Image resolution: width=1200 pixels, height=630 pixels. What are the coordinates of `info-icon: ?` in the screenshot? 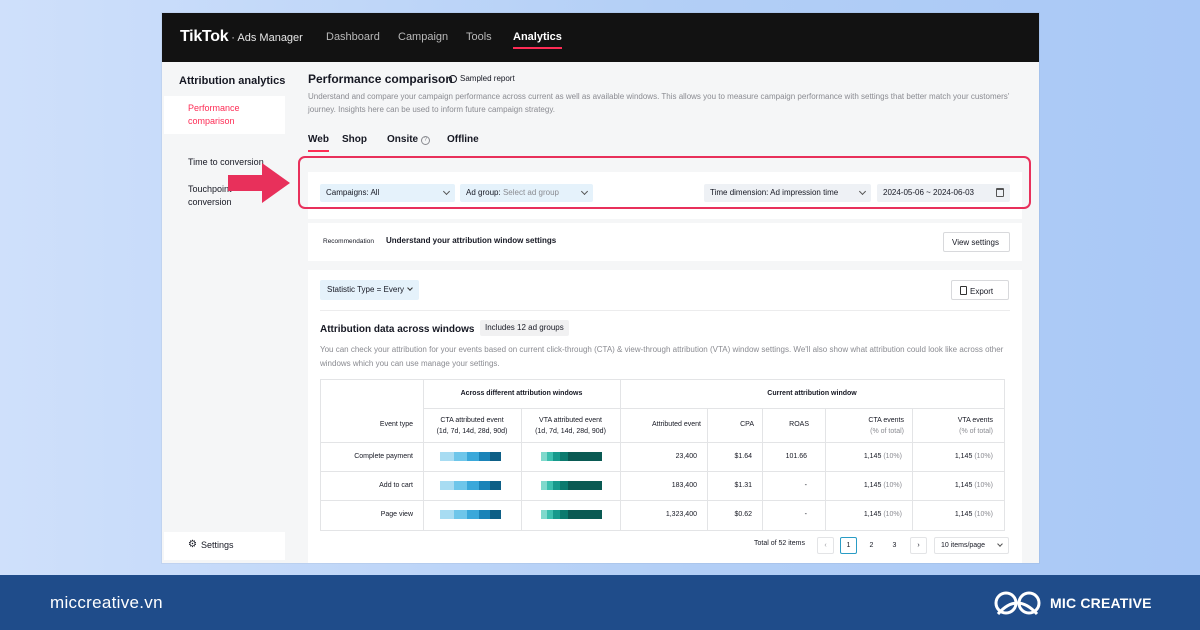 It's located at (425, 140).